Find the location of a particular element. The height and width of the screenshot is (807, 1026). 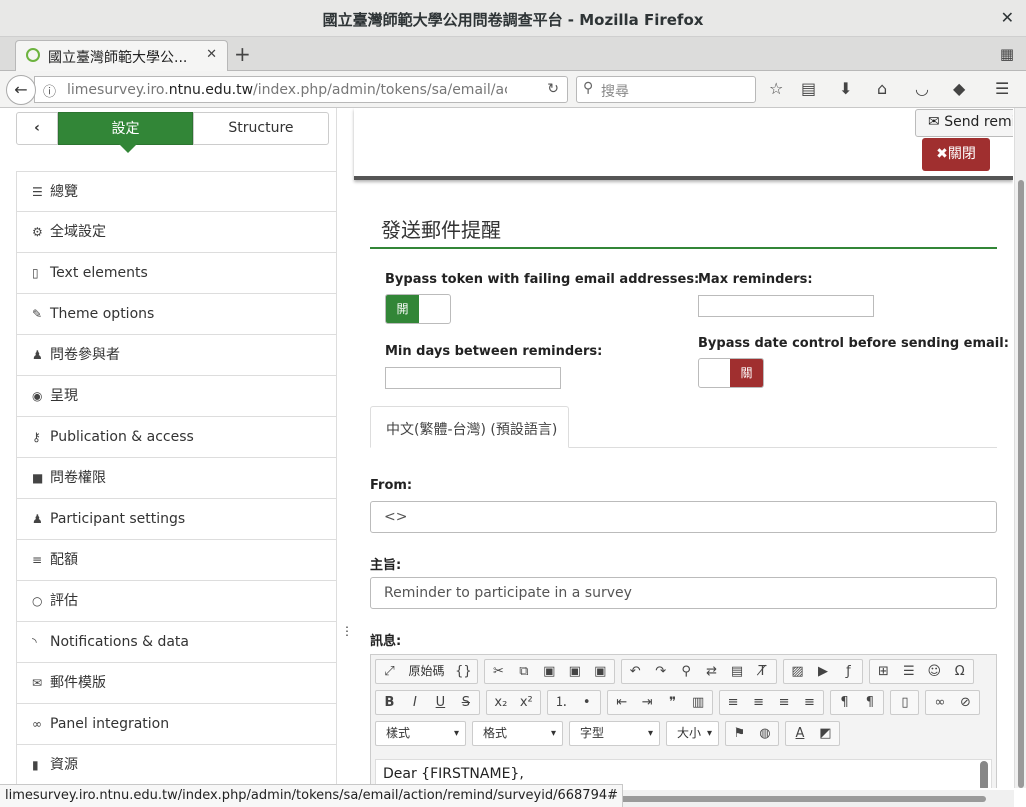

maximize-icon: ⤢ is located at coordinates (389, 671).